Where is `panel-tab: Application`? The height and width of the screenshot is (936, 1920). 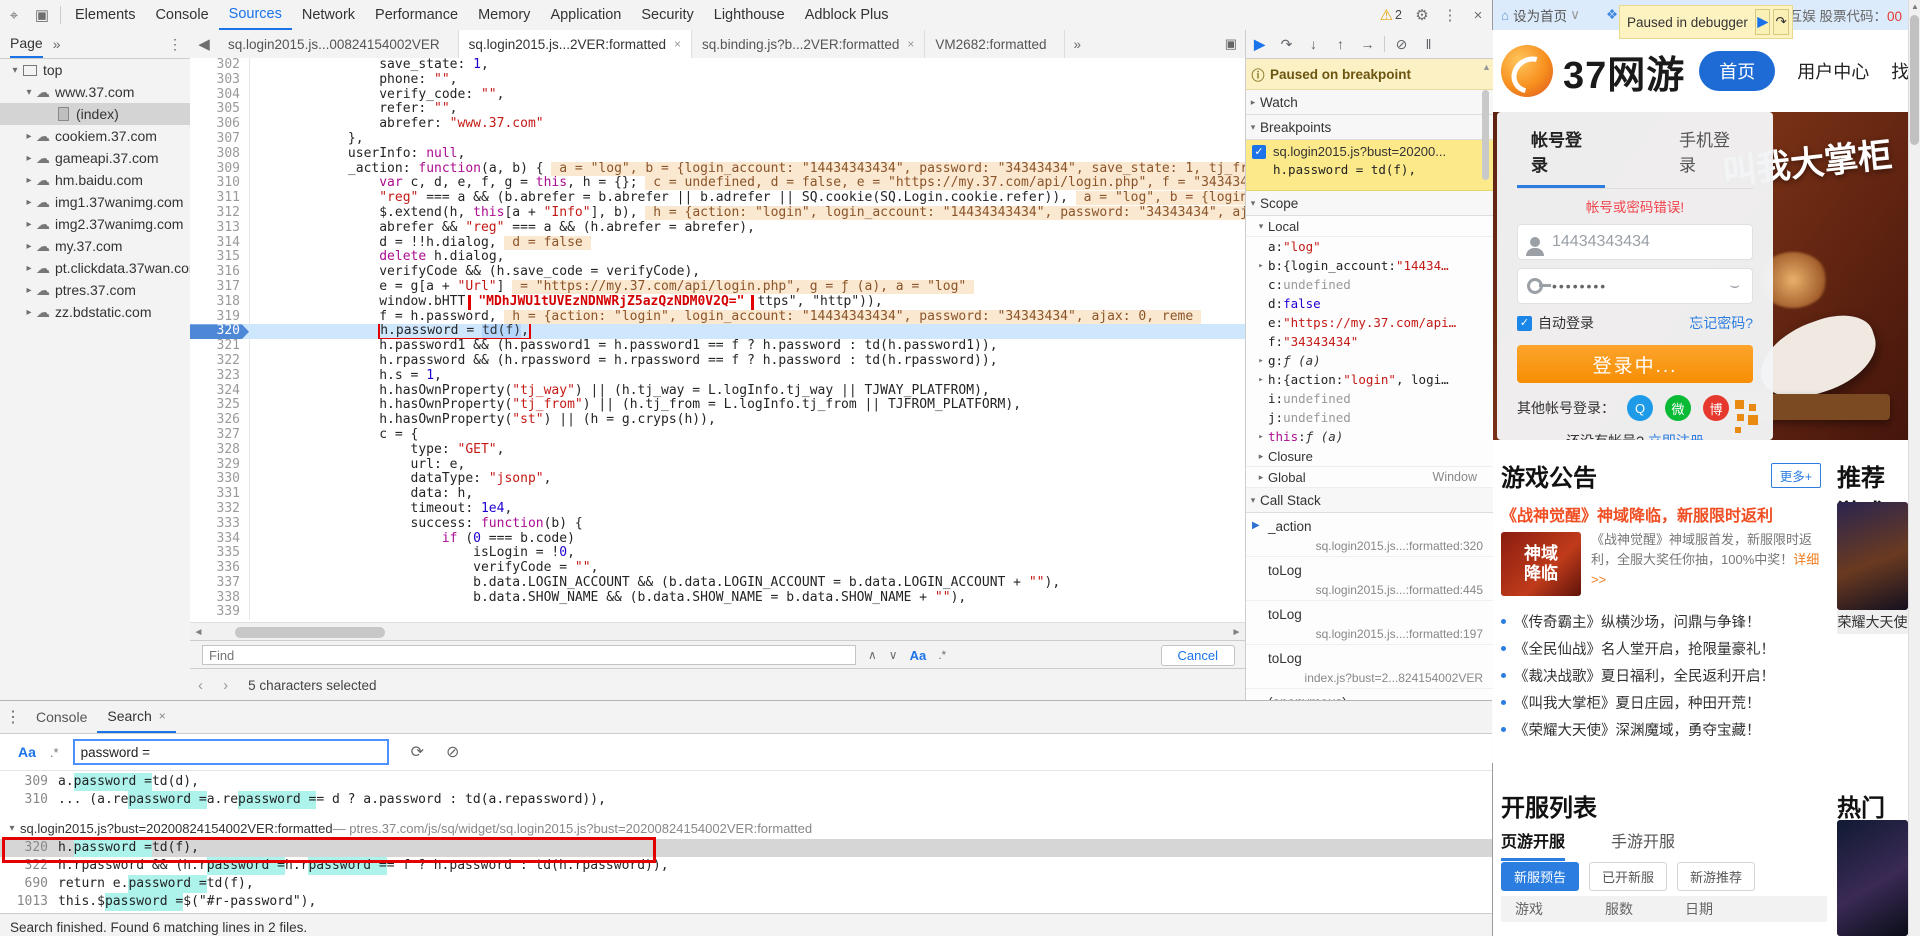 panel-tab: Application is located at coordinates (585, 15).